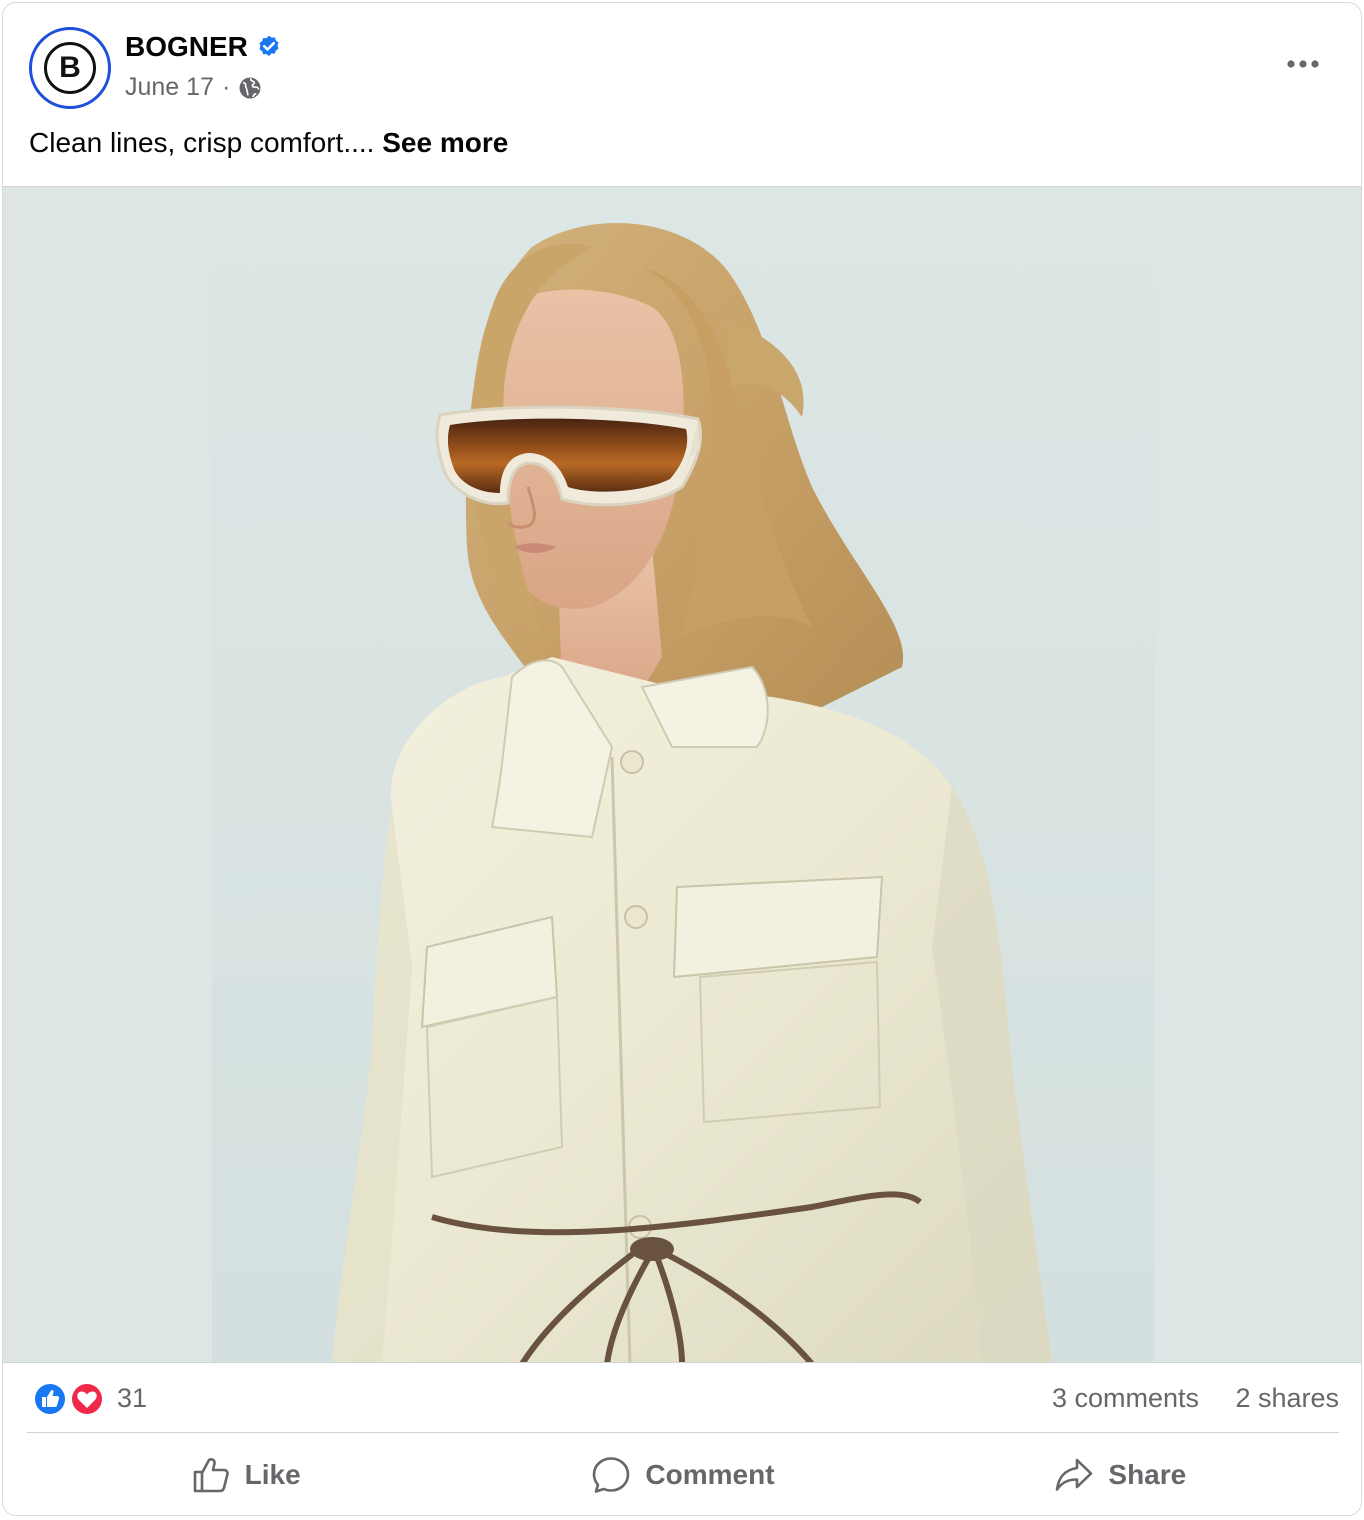 Image resolution: width=1364 pixels, height=1520 pixels. Describe the element at coordinates (1074, 1474) in the screenshot. I see `share-arrow-icon` at that location.